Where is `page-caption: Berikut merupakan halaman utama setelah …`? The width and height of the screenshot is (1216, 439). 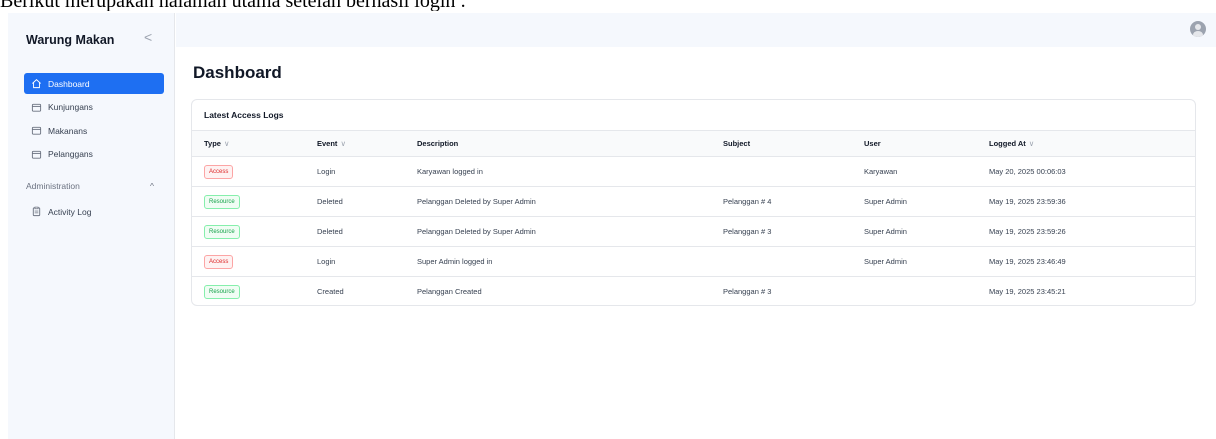
page-caption: Berikut merupakan halaman utama setelah … is located at coordinates (233, 5).